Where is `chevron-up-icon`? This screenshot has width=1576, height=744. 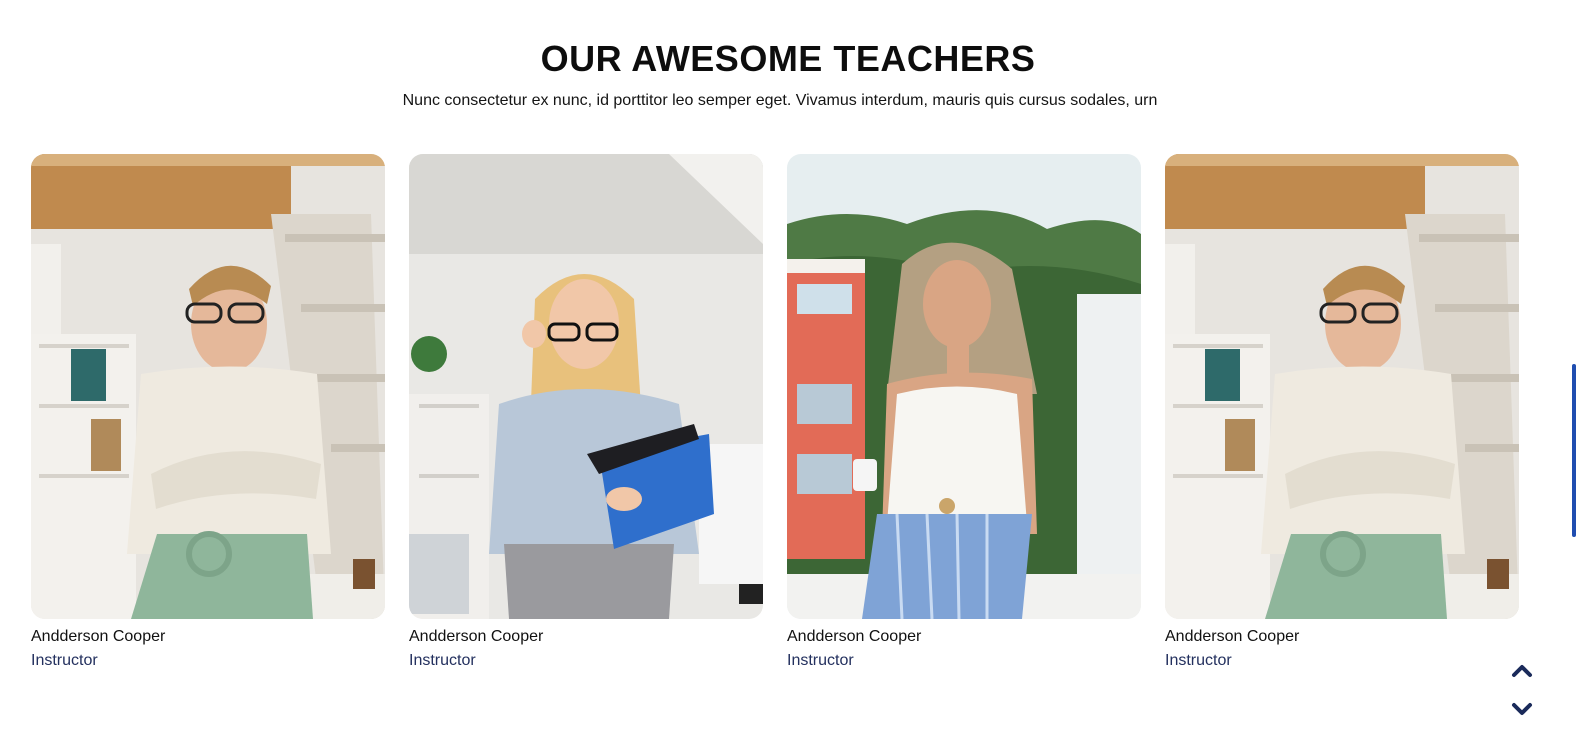 chevron-up-icon is located at coordinates (1522, 671).